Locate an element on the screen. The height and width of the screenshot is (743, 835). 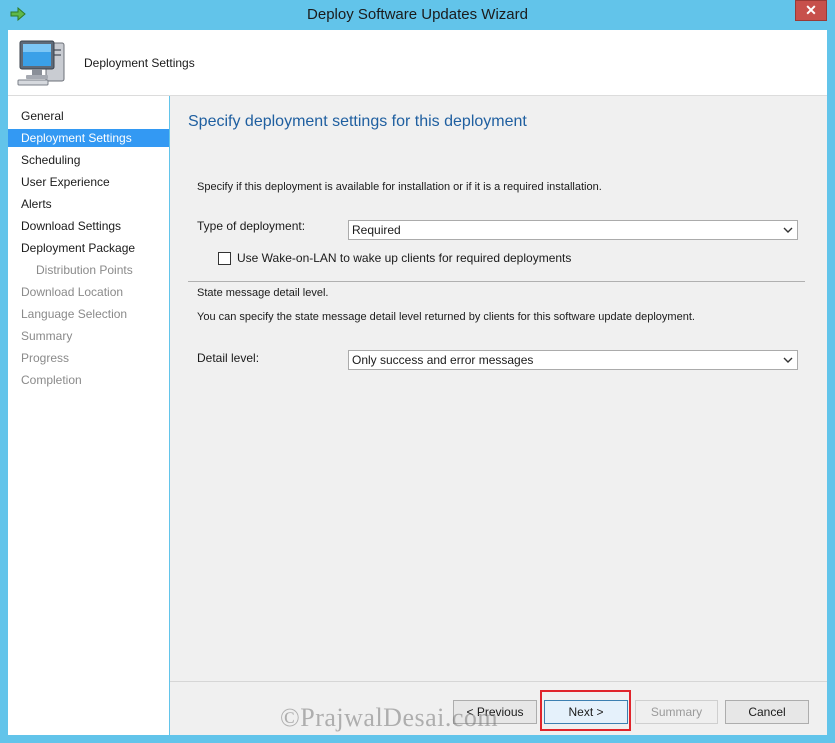
section-separator is located at coordinates (496, 281).